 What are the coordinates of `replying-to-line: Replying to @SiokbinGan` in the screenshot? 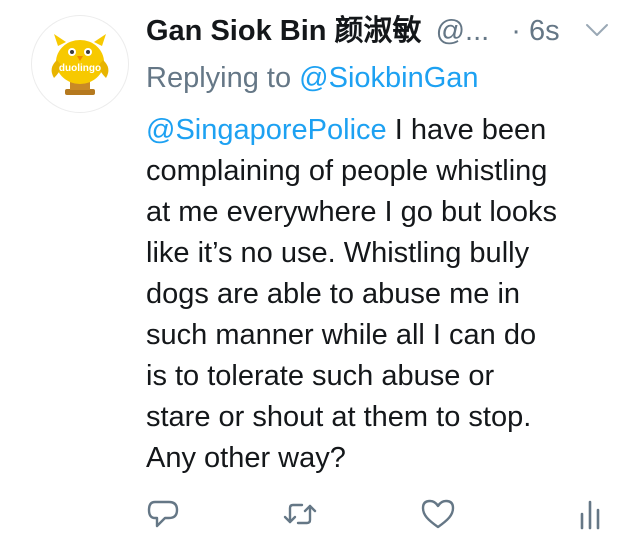 It's located at (312, 78).